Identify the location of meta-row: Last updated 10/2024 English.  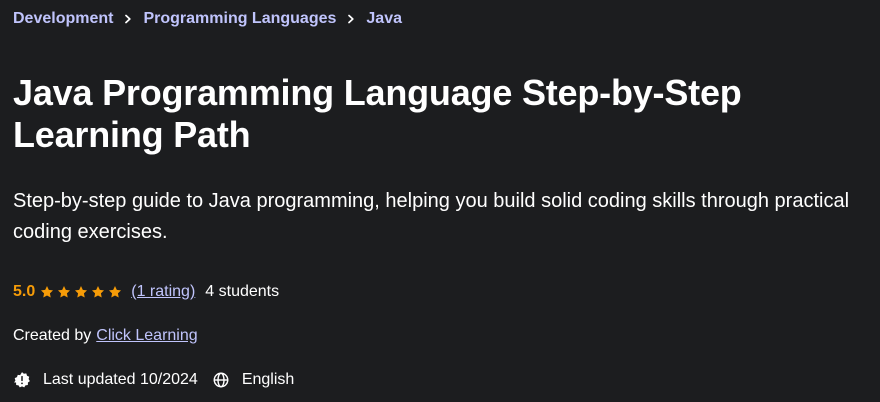
(160, 380).